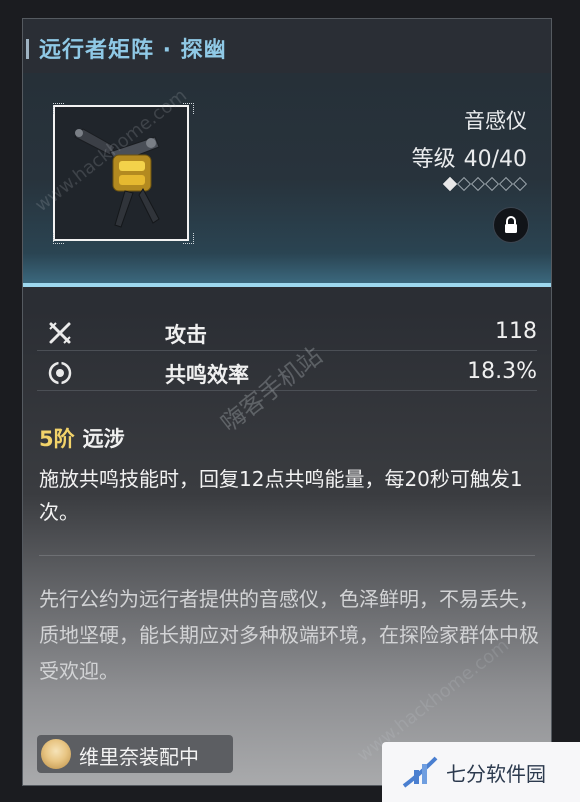 This screenshot has width=580, height=802. Describe the element at coordinates (287, 555) in the screenshot. I see `section-divider` at that location.